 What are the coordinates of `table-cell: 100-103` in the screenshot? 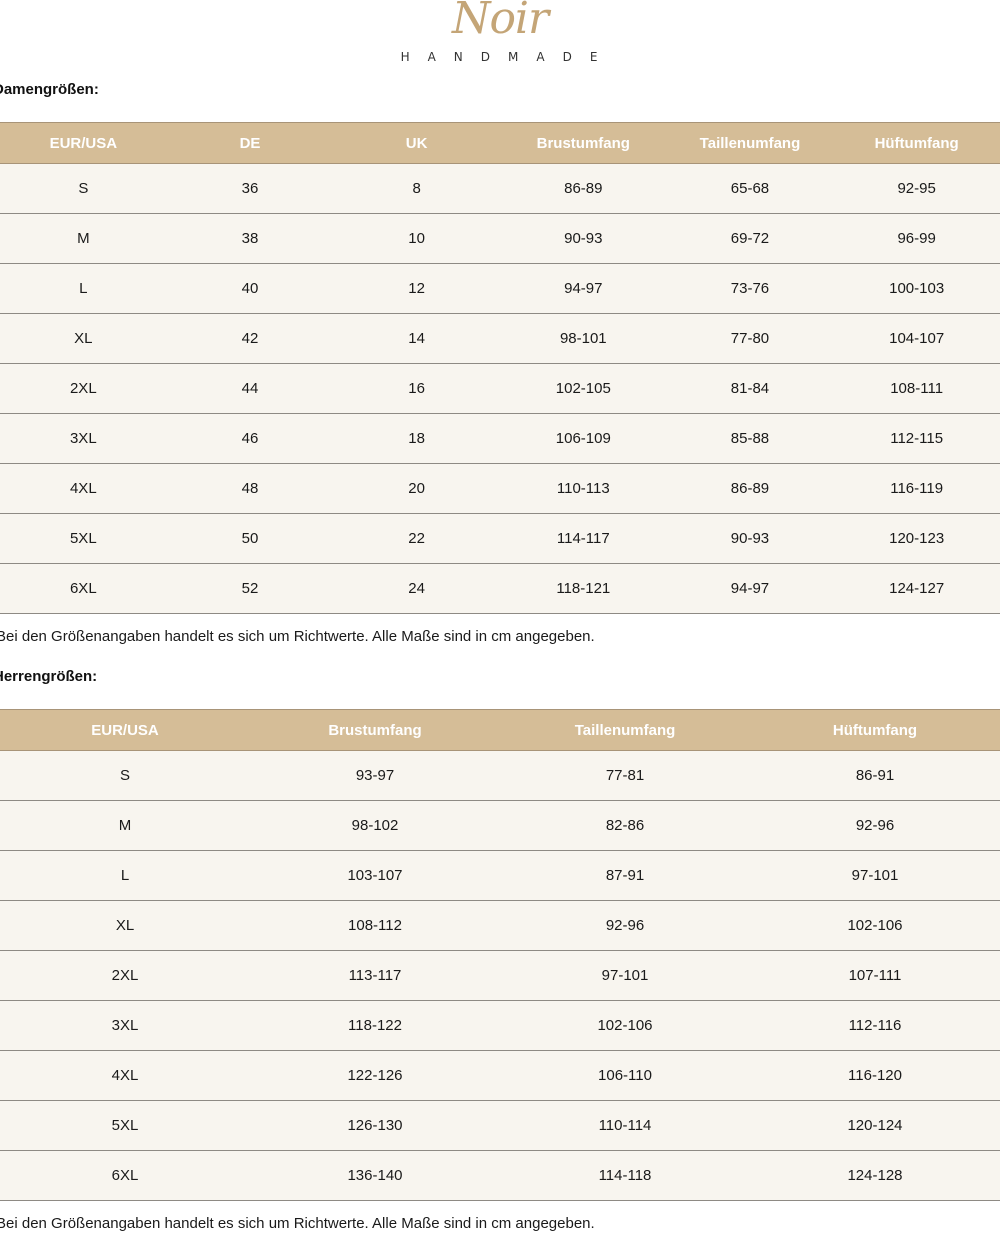 It's located at (916, 288).